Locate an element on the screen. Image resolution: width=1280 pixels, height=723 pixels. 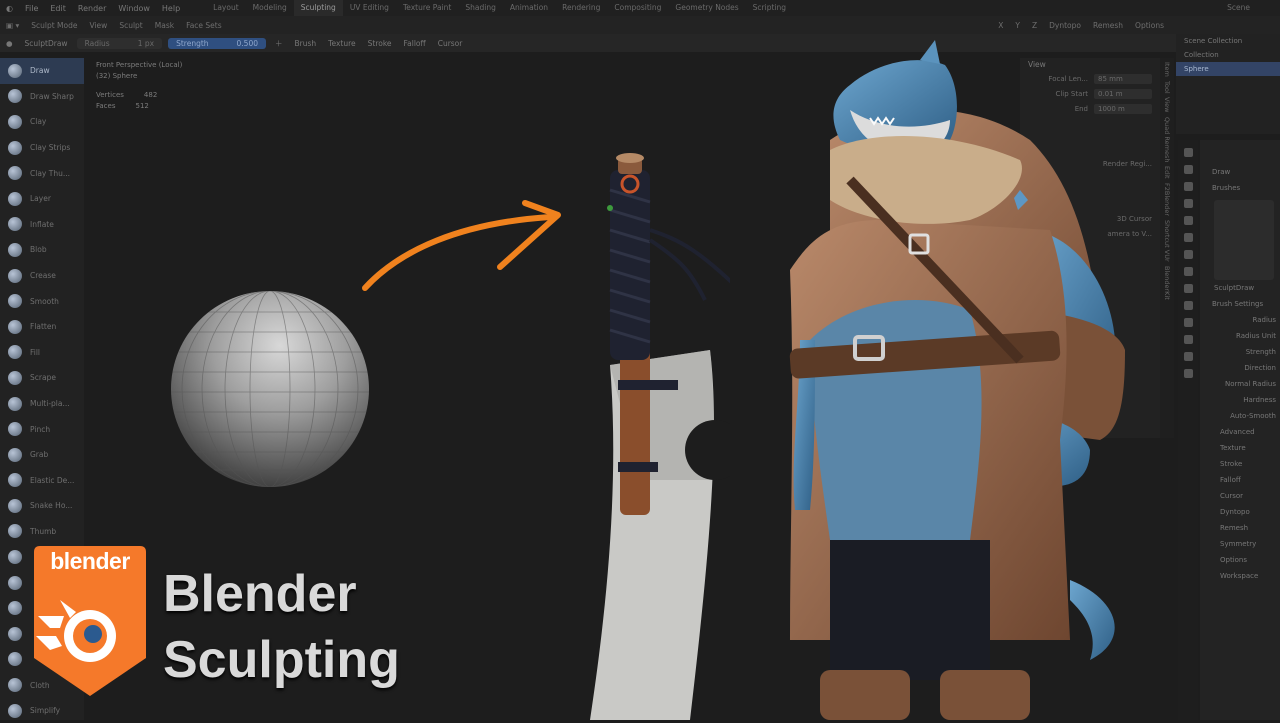
brush-subpanel: Remesh is located at coordinates (1240, 528).